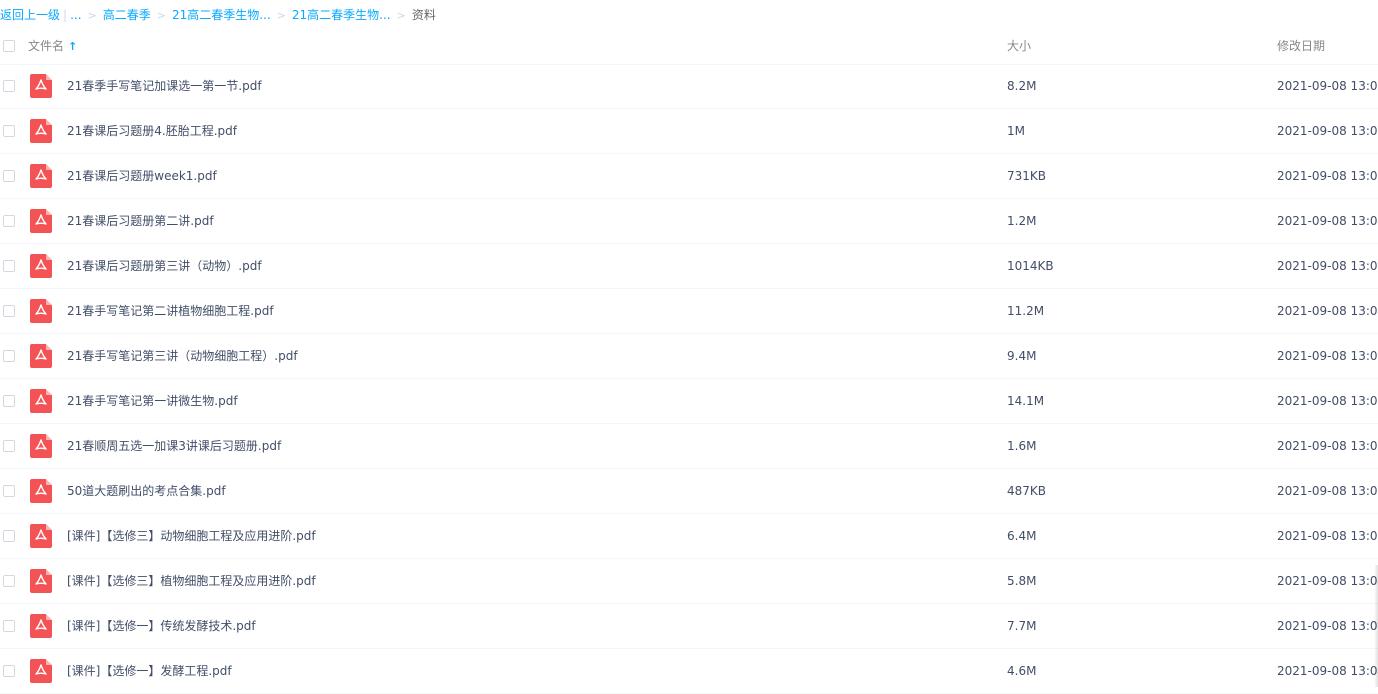 The height and width of the screenshot is (694, 1378). What do you see at coordinates (1027, 491) in the screenshot?
I see `file-size: 487KB` at bounding box center [1027, 491].